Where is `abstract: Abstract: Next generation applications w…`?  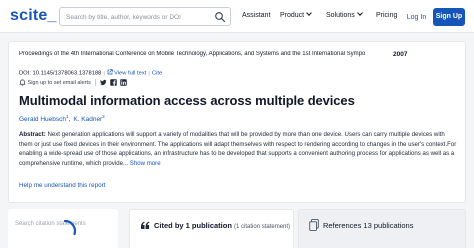
abstract: Abstract: Next generation applications w… is located at coordinates (239, 149).